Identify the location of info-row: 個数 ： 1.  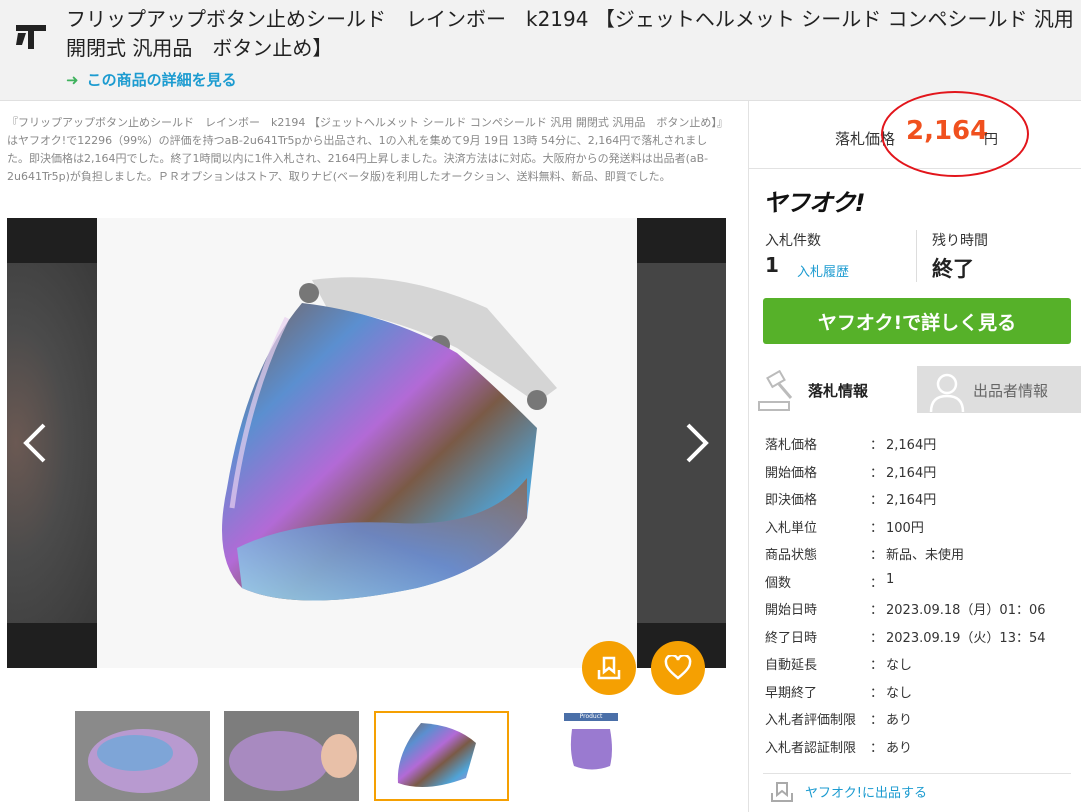
(920, 583).